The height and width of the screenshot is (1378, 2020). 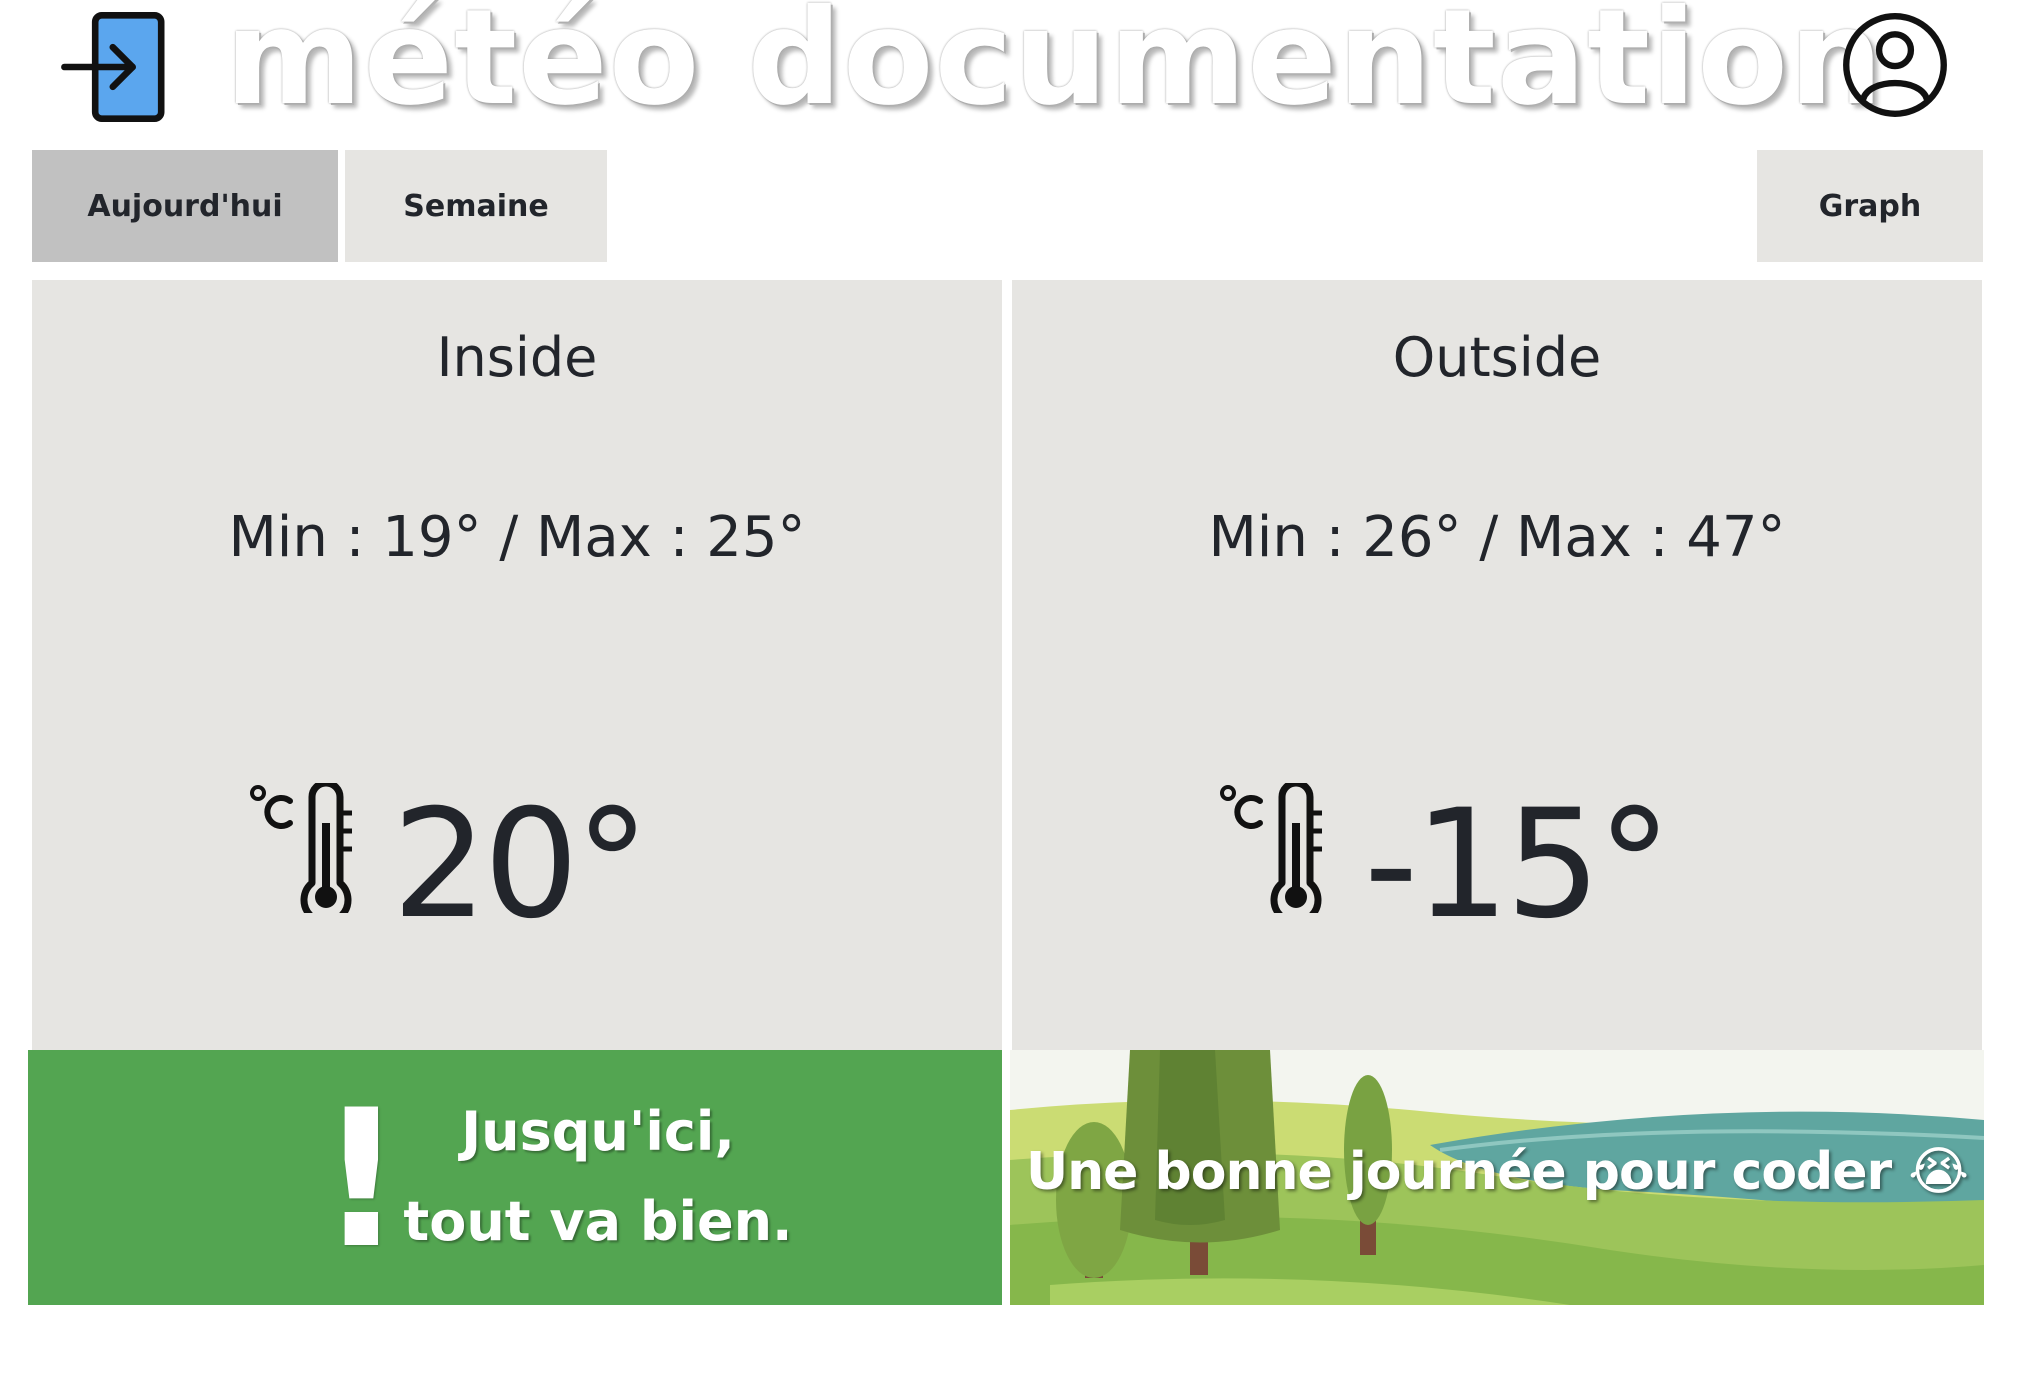 I want to click on inside-title: Inside, so click(x=517, y=357).